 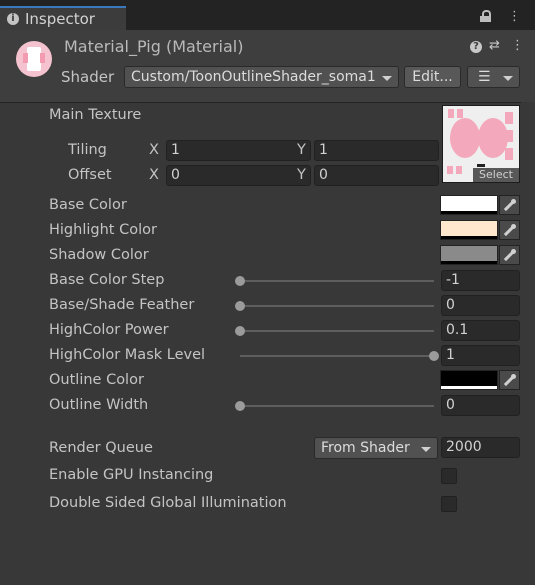 What do you see at coordinates (122, 305) in the screenshot?
I see `base-shade-feather-label: Base/Shade Feather` at bounding box center [122, 305].